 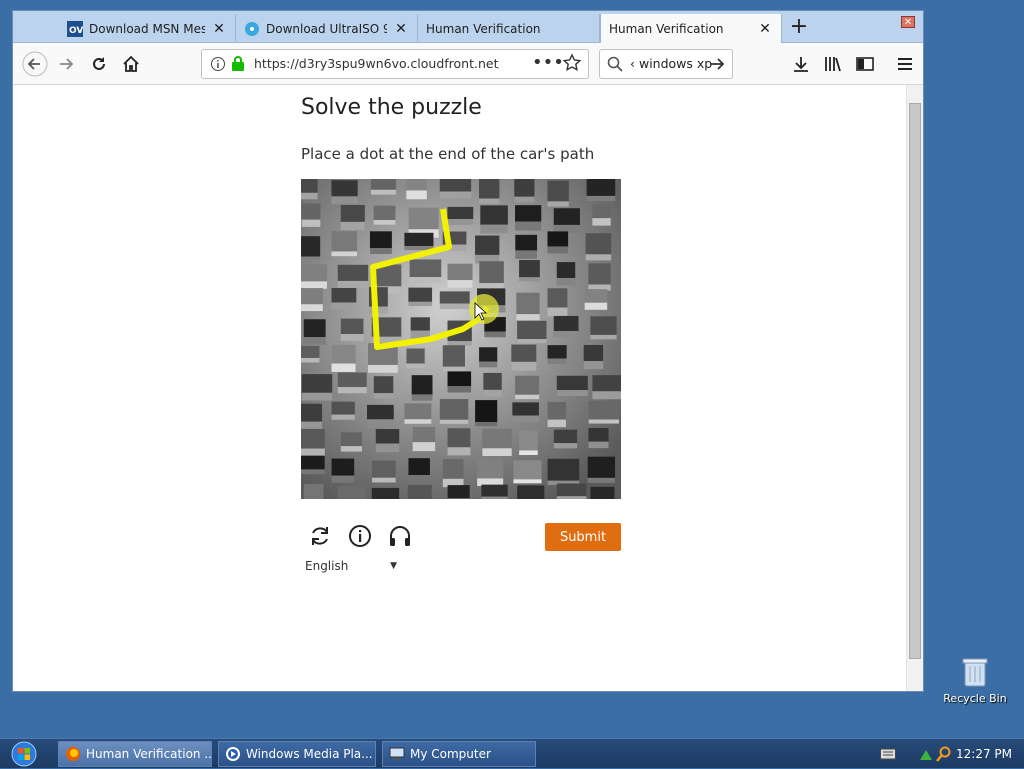 I want to click on windows-logo-icon, so click(x=24, y=754).